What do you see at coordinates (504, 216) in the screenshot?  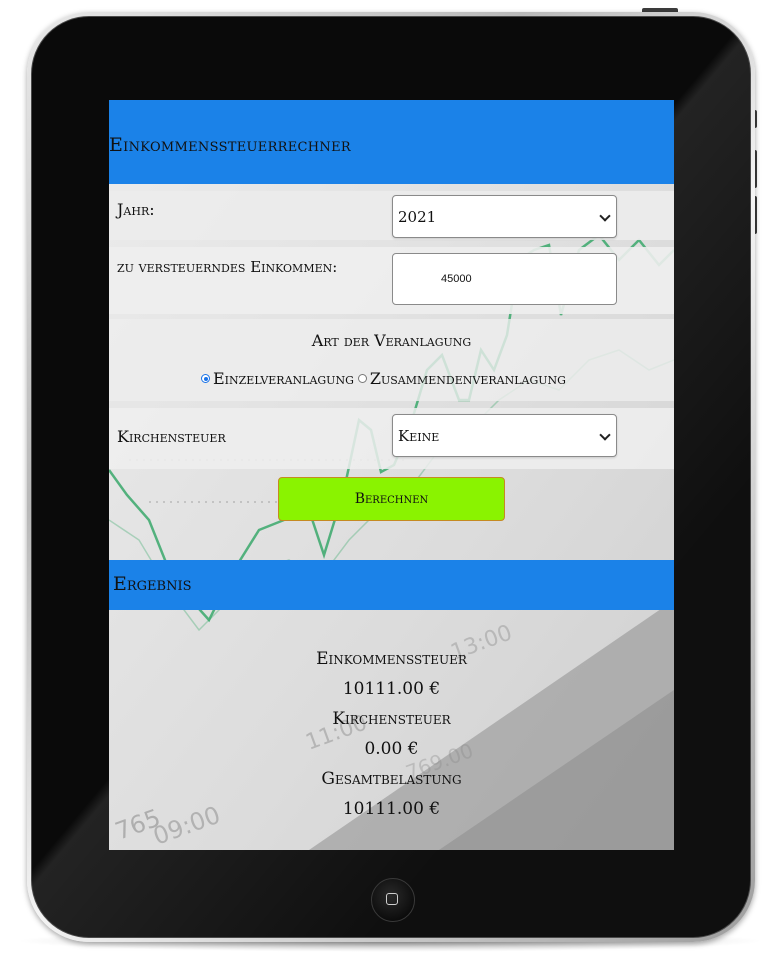 I see `year-select: 2021` at bounding box center [504, 216].